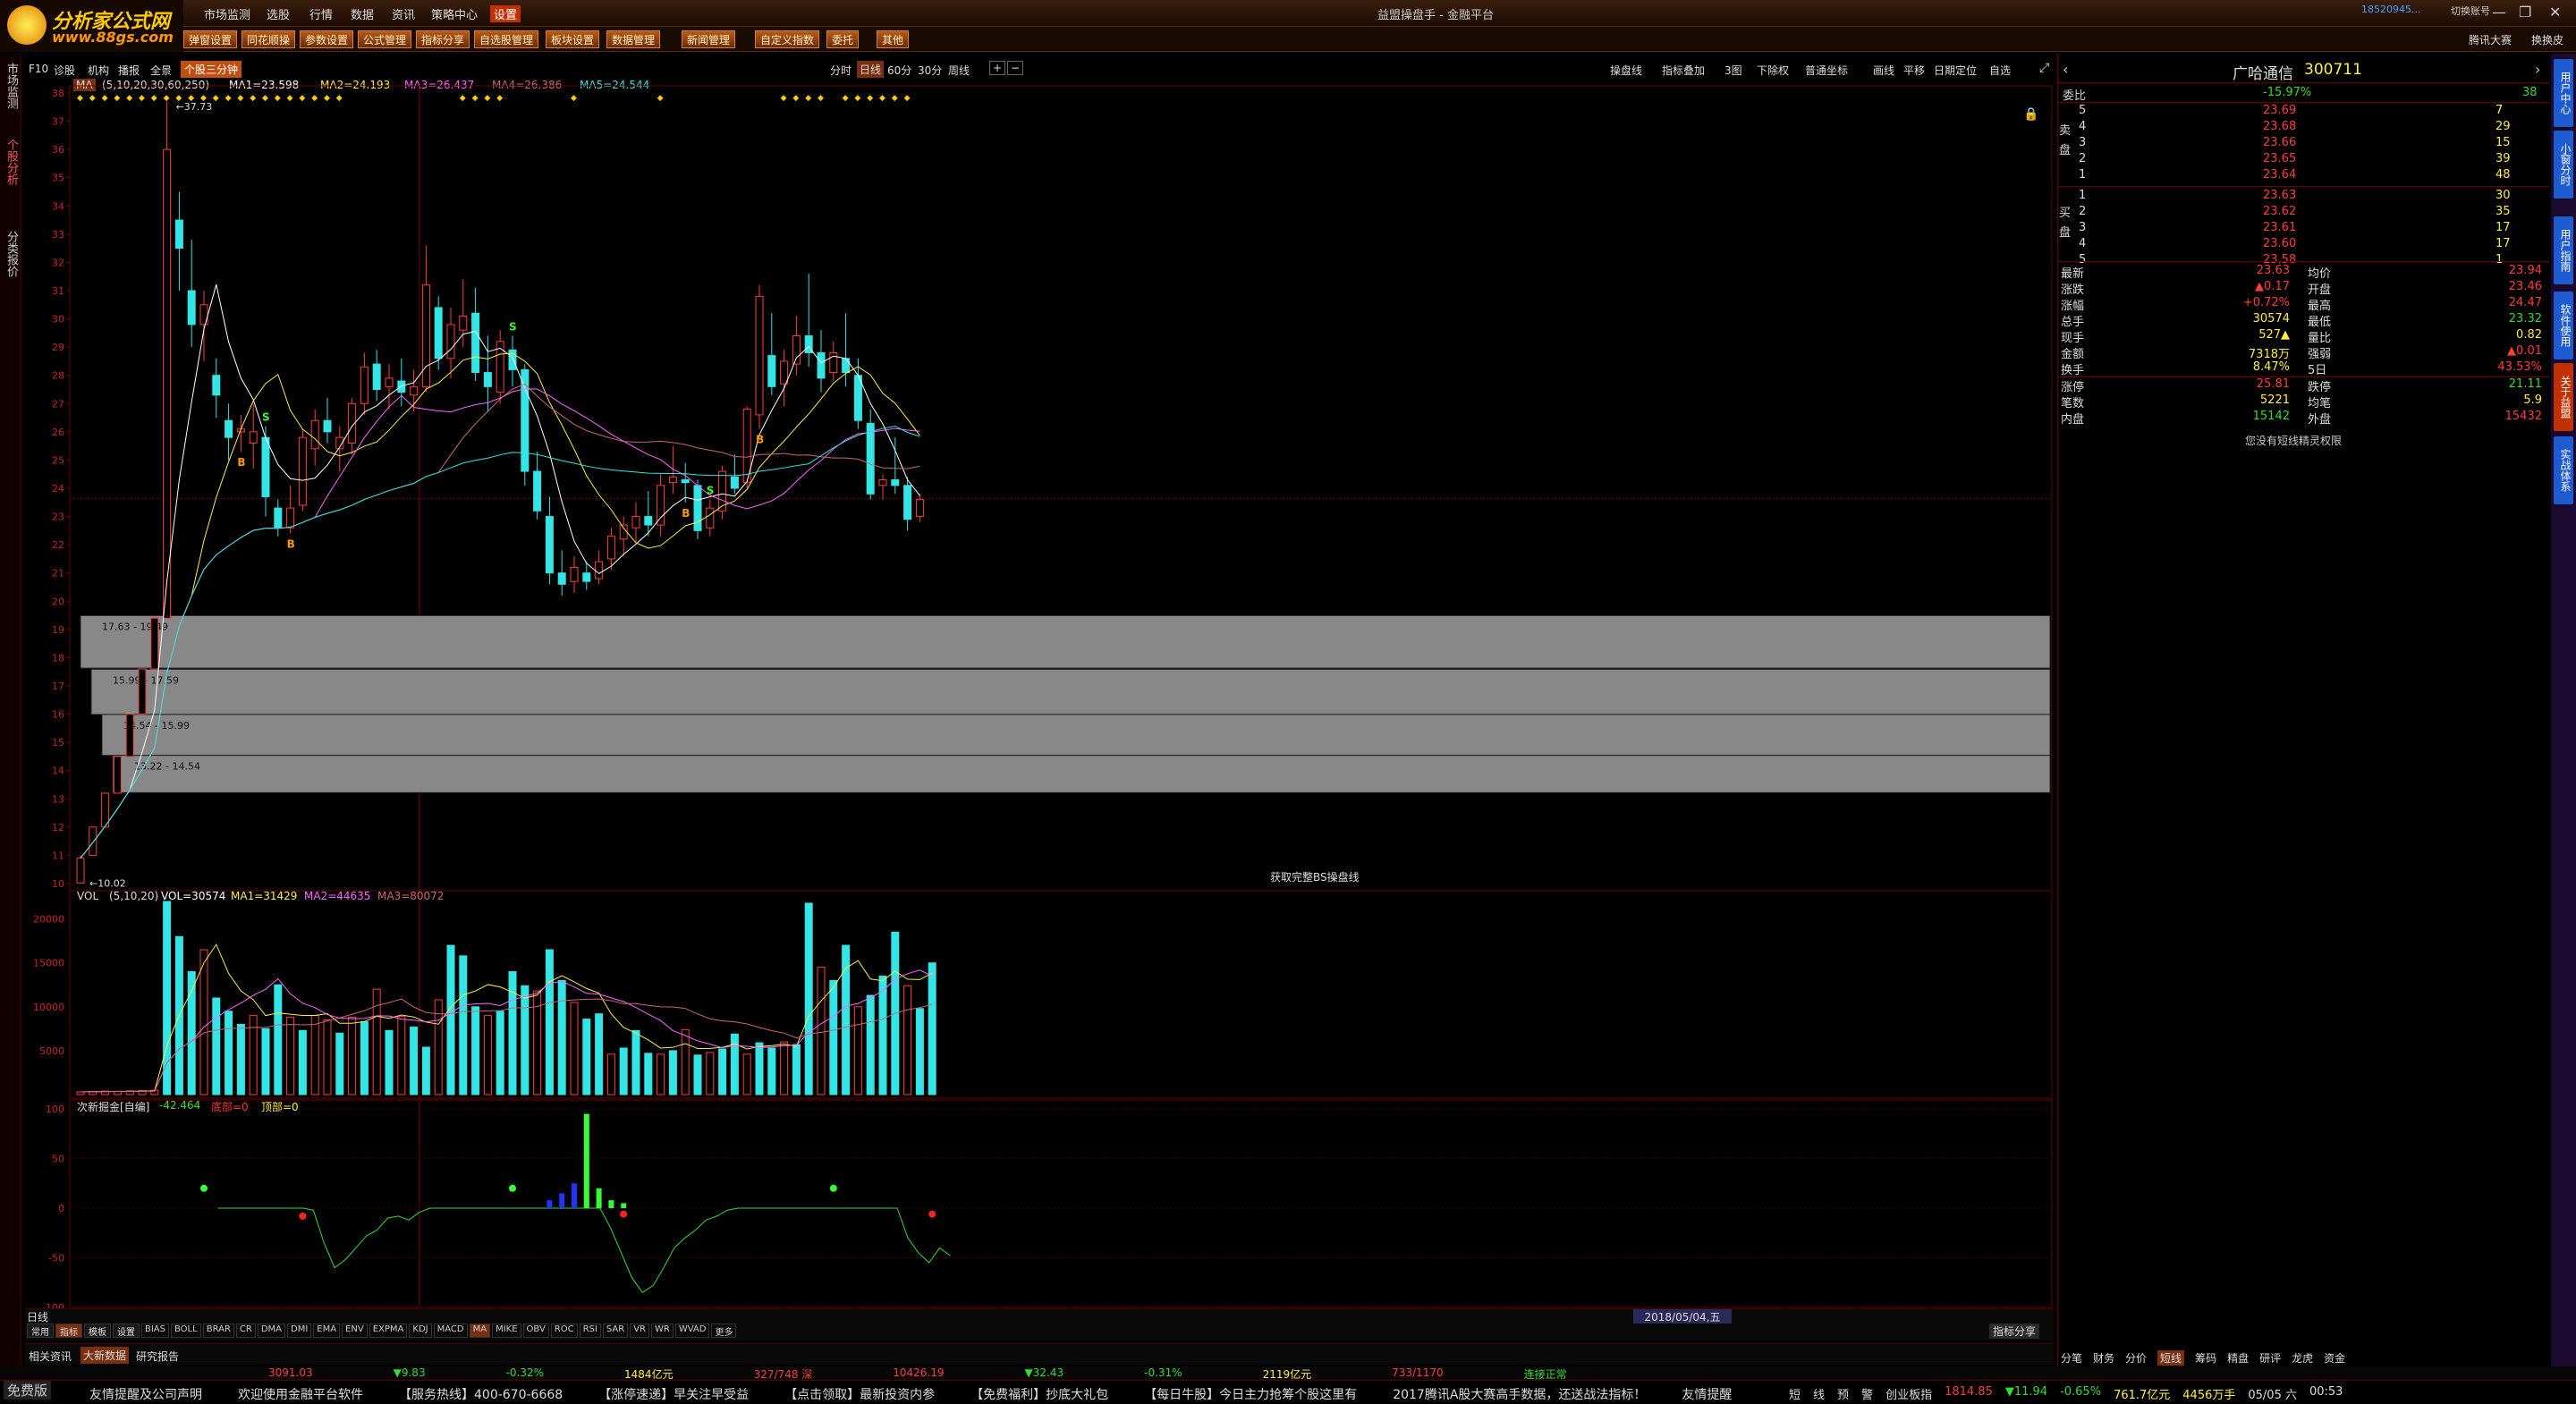 This screenshot has height=1404, width=2576. What do you see at coordinates (2030, 115) in the screenshot?
I see `lock-icon: 🔒` at bounding box center [2030, 115].